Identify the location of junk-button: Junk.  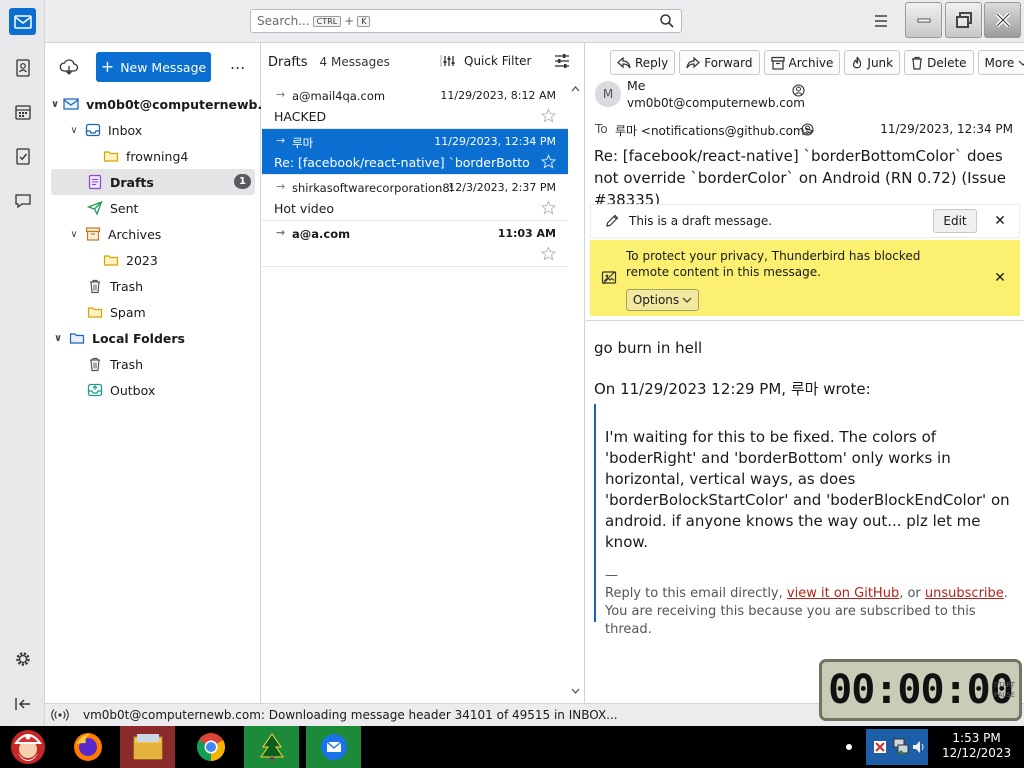
(872, 62).